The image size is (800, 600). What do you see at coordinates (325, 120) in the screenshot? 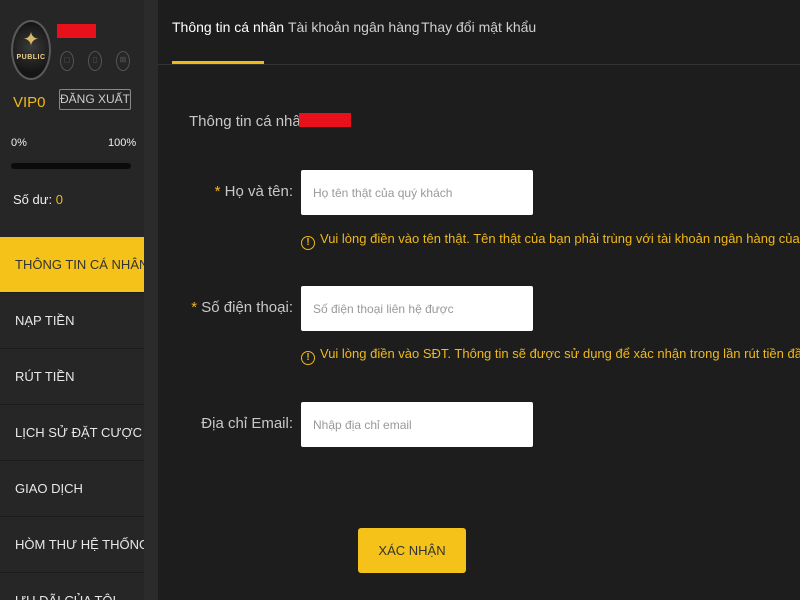
I see `section-title-redacted` at bounding box center [325, 120].